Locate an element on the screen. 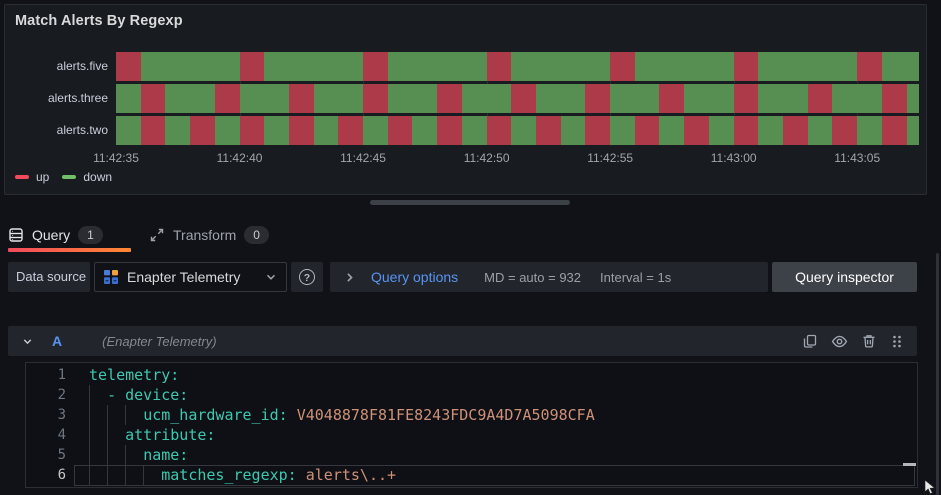 This screenshot has height=495, width=941. duplicate-query-icon is located at coordinates (810, 341).